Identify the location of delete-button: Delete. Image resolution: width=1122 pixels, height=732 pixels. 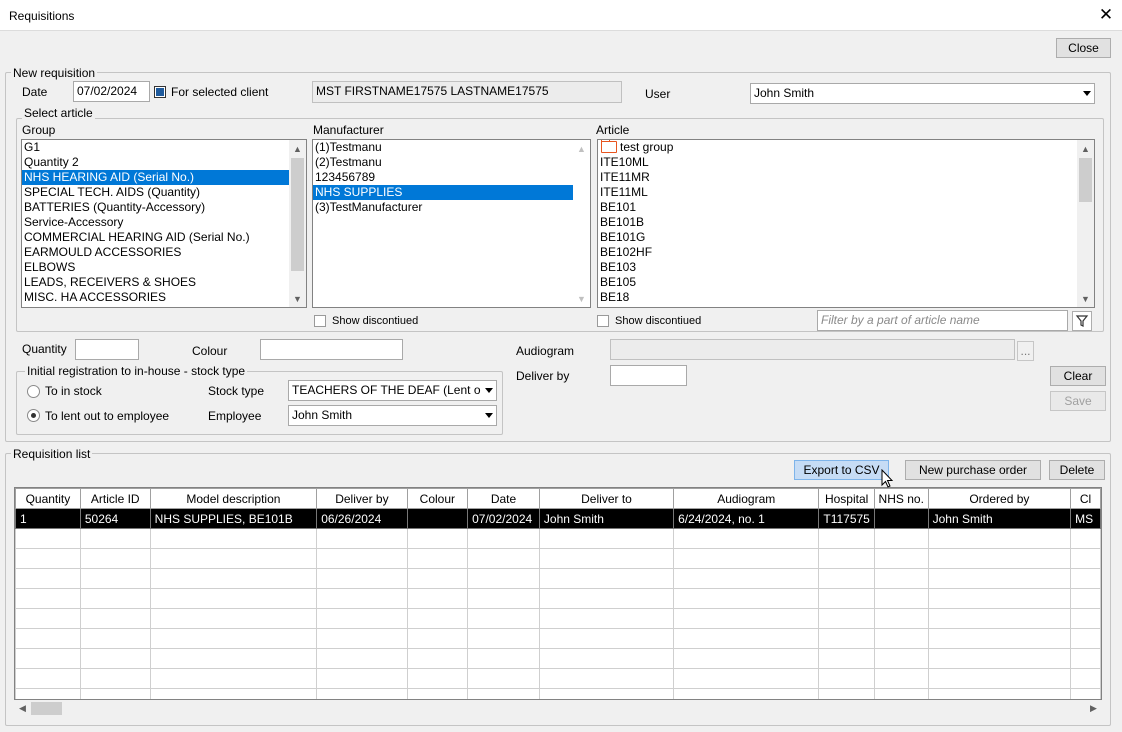
(1077, 470).